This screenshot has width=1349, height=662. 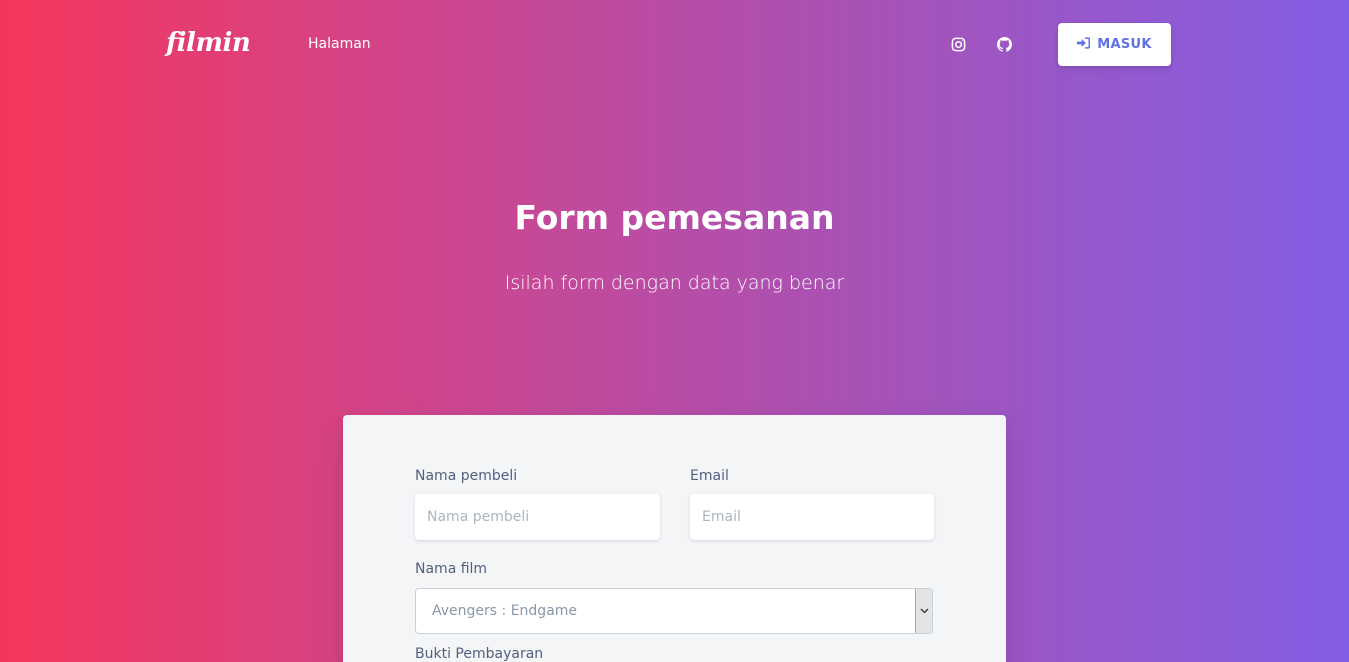 I want to click on buyer-name-label: Nama pembeli, so click(x=466, y=476).